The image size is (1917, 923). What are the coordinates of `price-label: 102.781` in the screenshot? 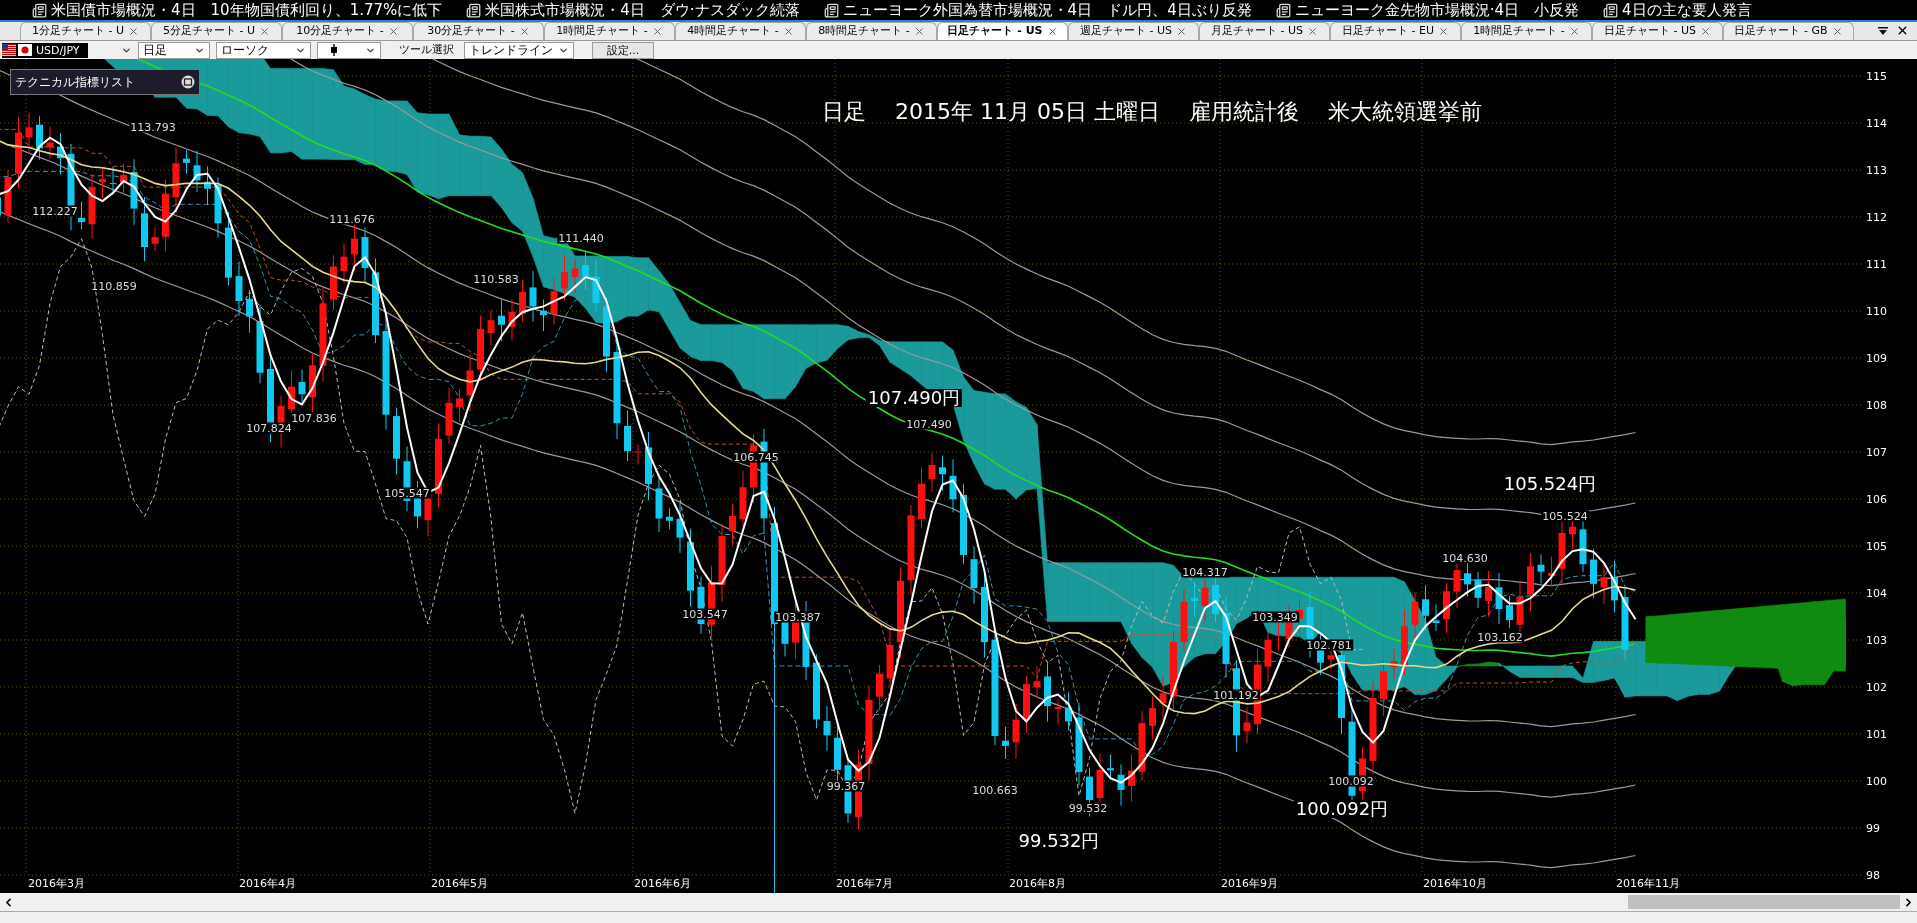 It's located at (1329, 645).